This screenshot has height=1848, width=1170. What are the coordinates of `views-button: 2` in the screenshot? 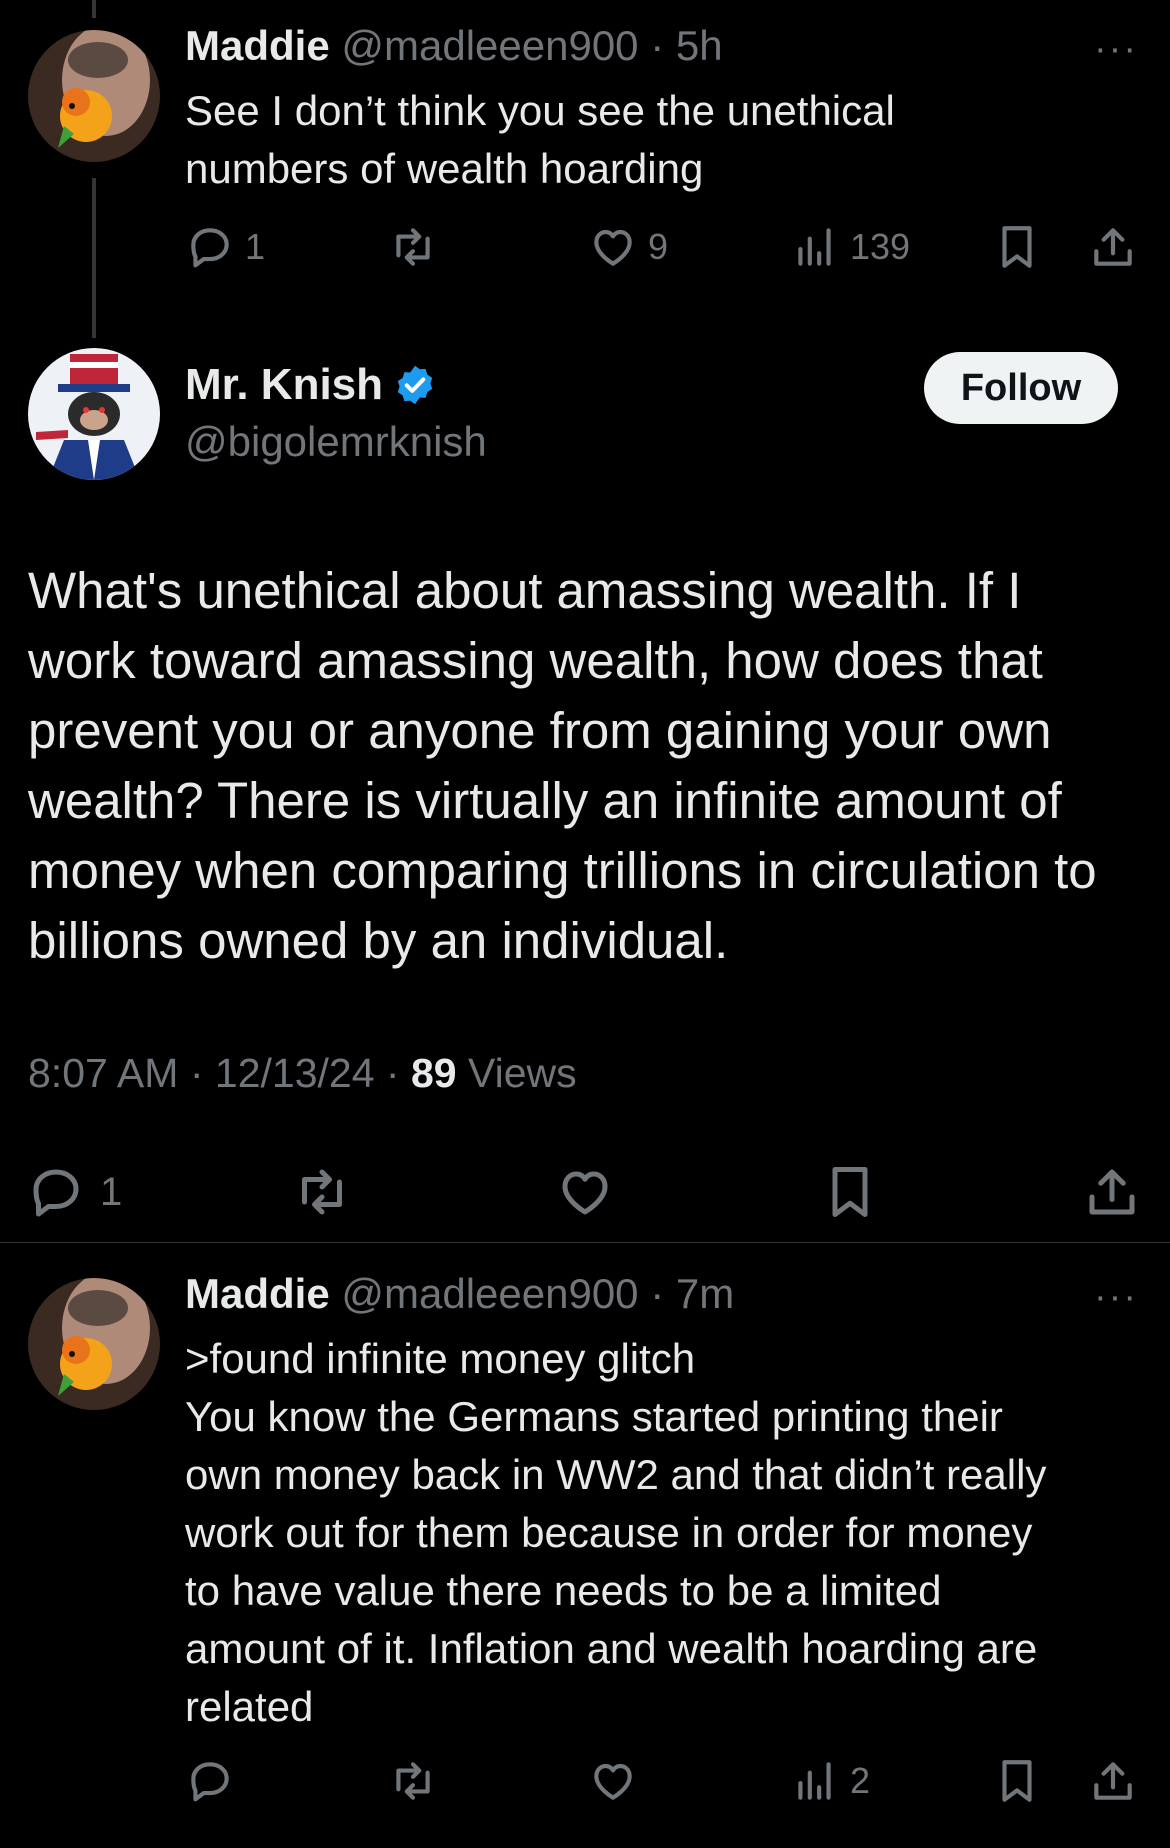 It's located at (830, 1781).